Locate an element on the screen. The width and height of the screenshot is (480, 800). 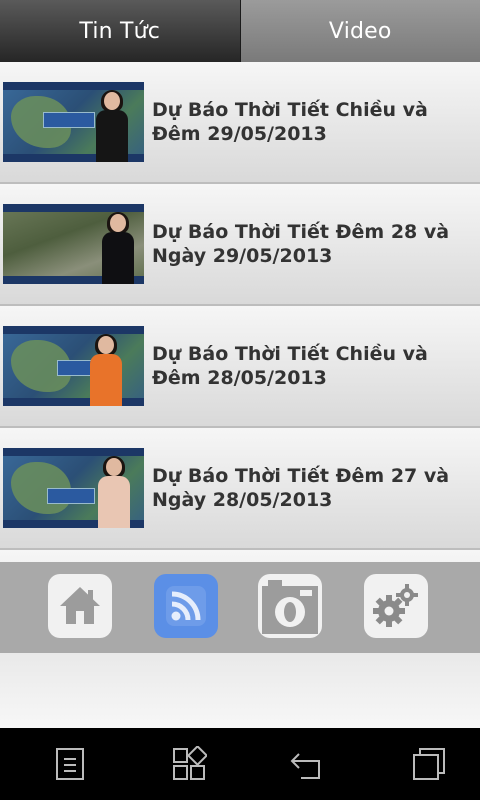
camera-button is located at coordinates (290, 606).